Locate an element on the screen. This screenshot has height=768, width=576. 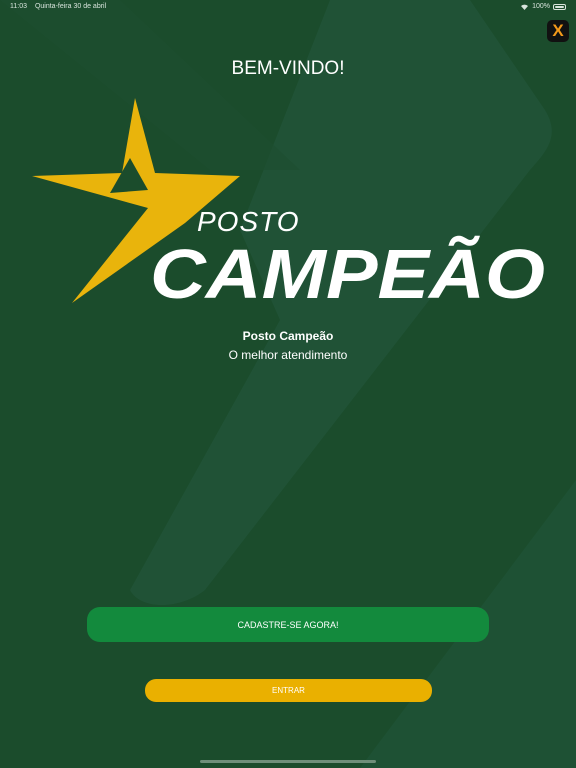
welcome-title: BEM-VINDO! is located at coordinates (288, 68).